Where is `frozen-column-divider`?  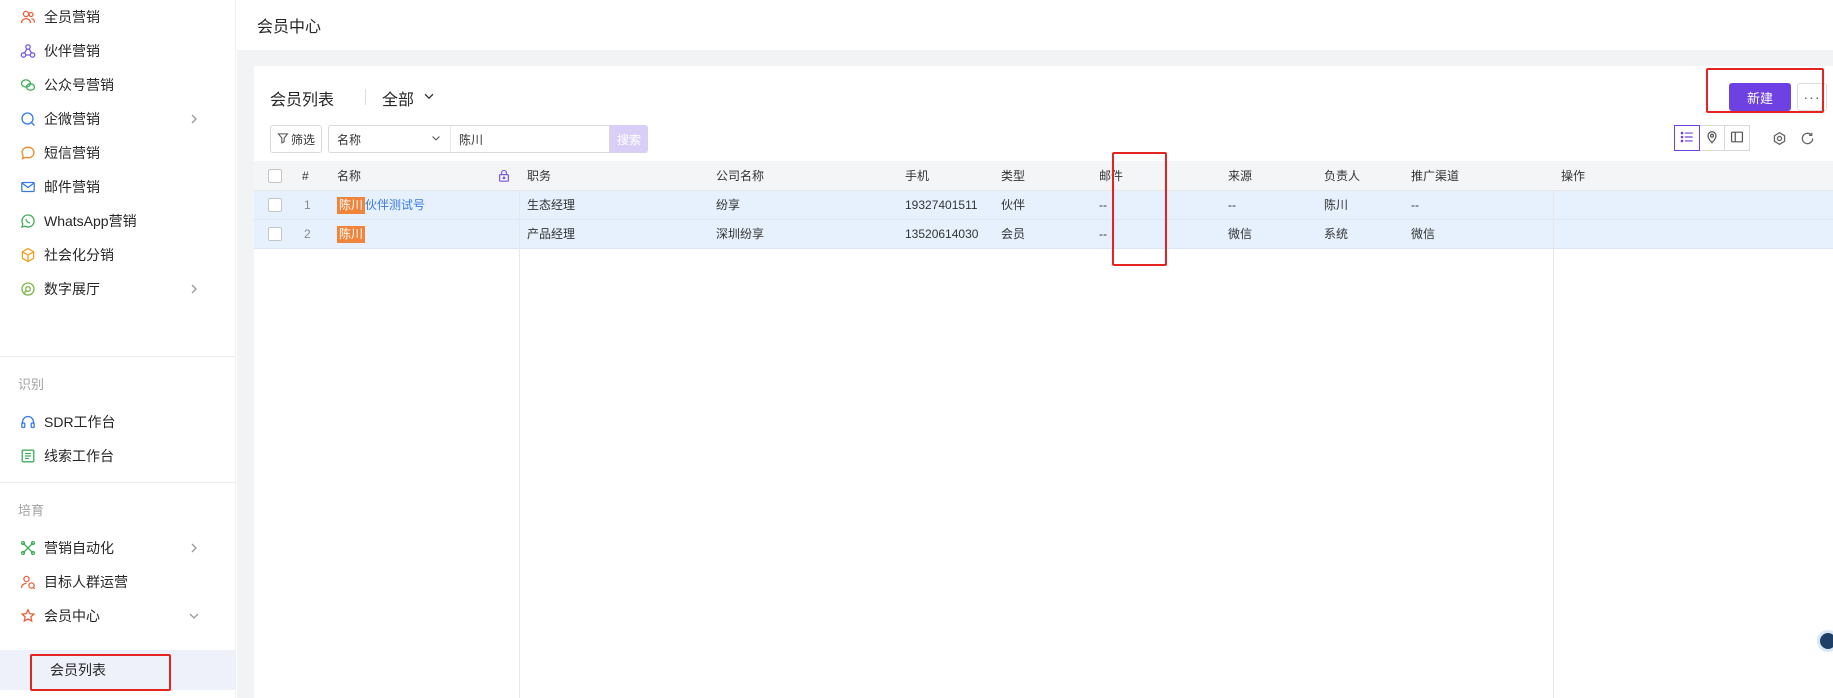 frozen-column-divider is located at coordinates (519, 444).